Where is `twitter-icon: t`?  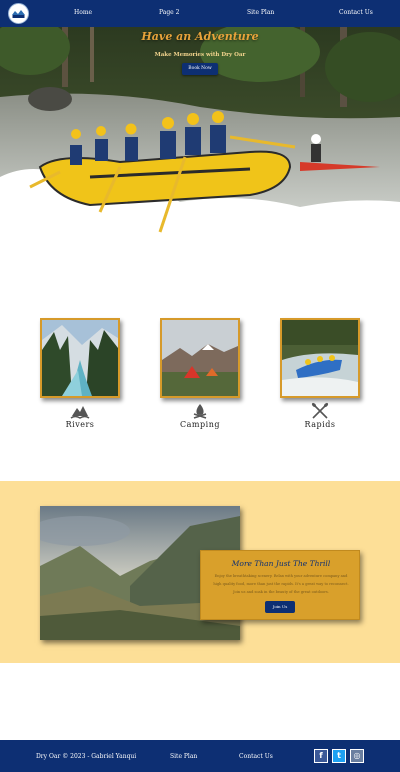
twitter-icon: t is located at coordinates (339, 756).